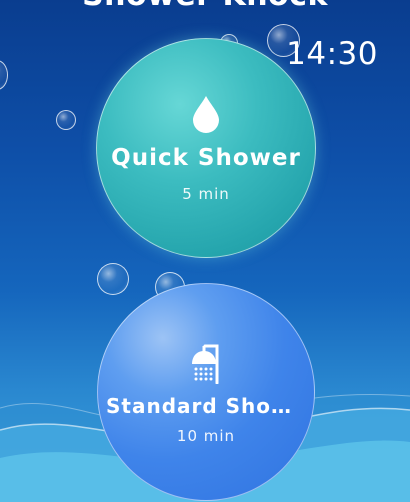  I want to click on app-title: Shower Knock, so click(205, 6).